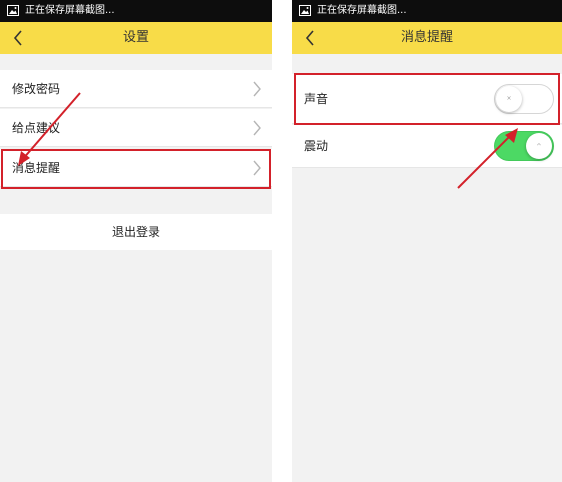  I want to click on toggle-knob: ᴖ, so click(539, 146).